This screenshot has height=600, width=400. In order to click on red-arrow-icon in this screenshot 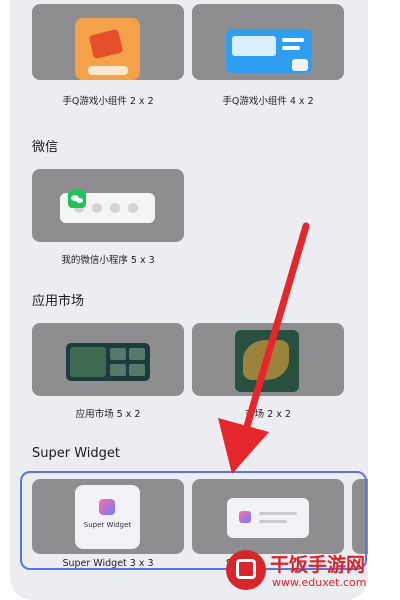, I will do `click(264, 348)`.